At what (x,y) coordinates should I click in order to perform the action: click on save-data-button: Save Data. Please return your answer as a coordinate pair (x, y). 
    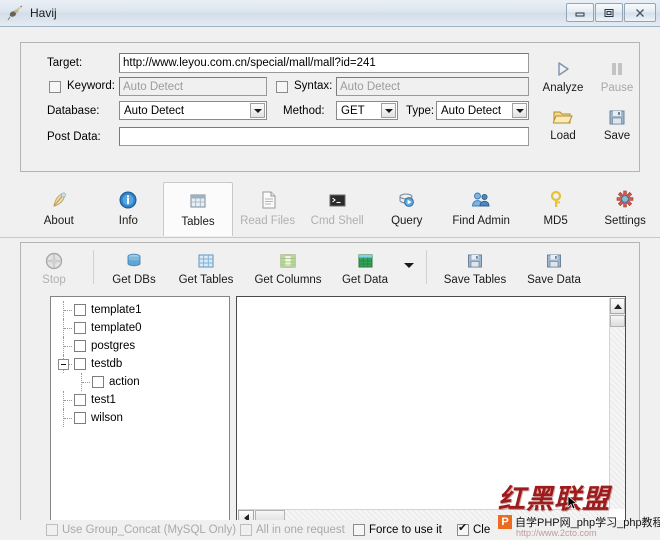
    Looking at the image, I should click on (554, 265).